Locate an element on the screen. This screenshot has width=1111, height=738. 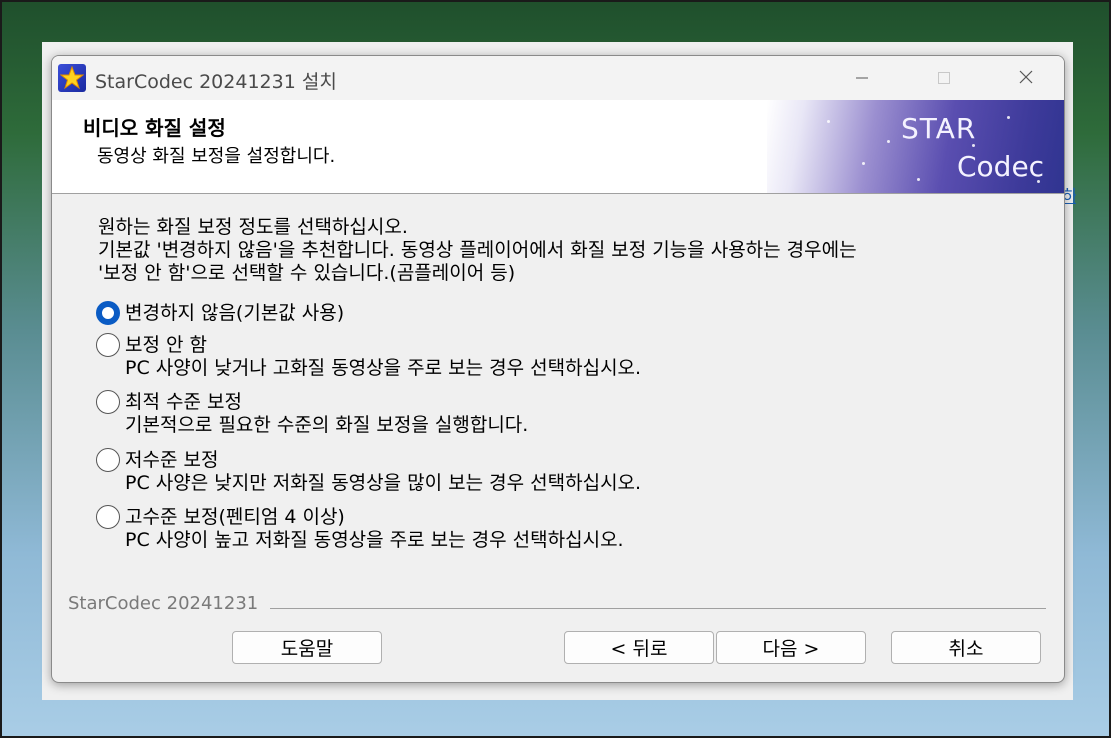
option-description: PC 사양이 낮거나 고화질 동영상을 주로 보는 경우 선택하십시오. is located at coordinates (383, 368).